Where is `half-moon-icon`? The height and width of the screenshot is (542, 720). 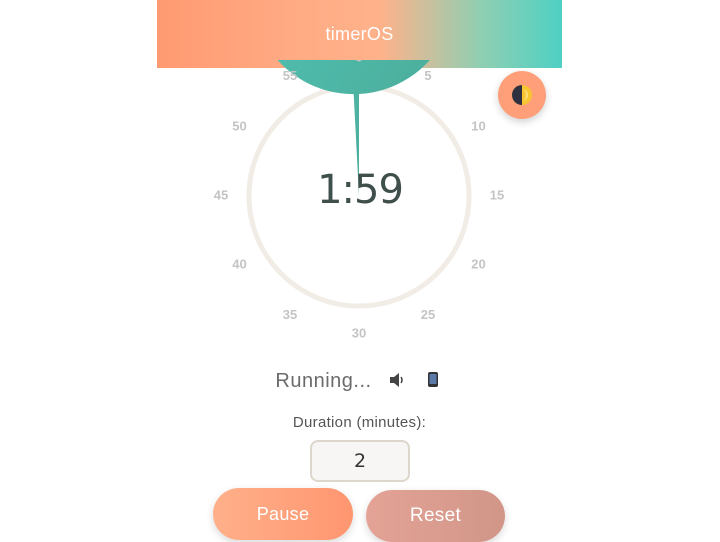 half-moon-icon is located at coordinates (522, 95).